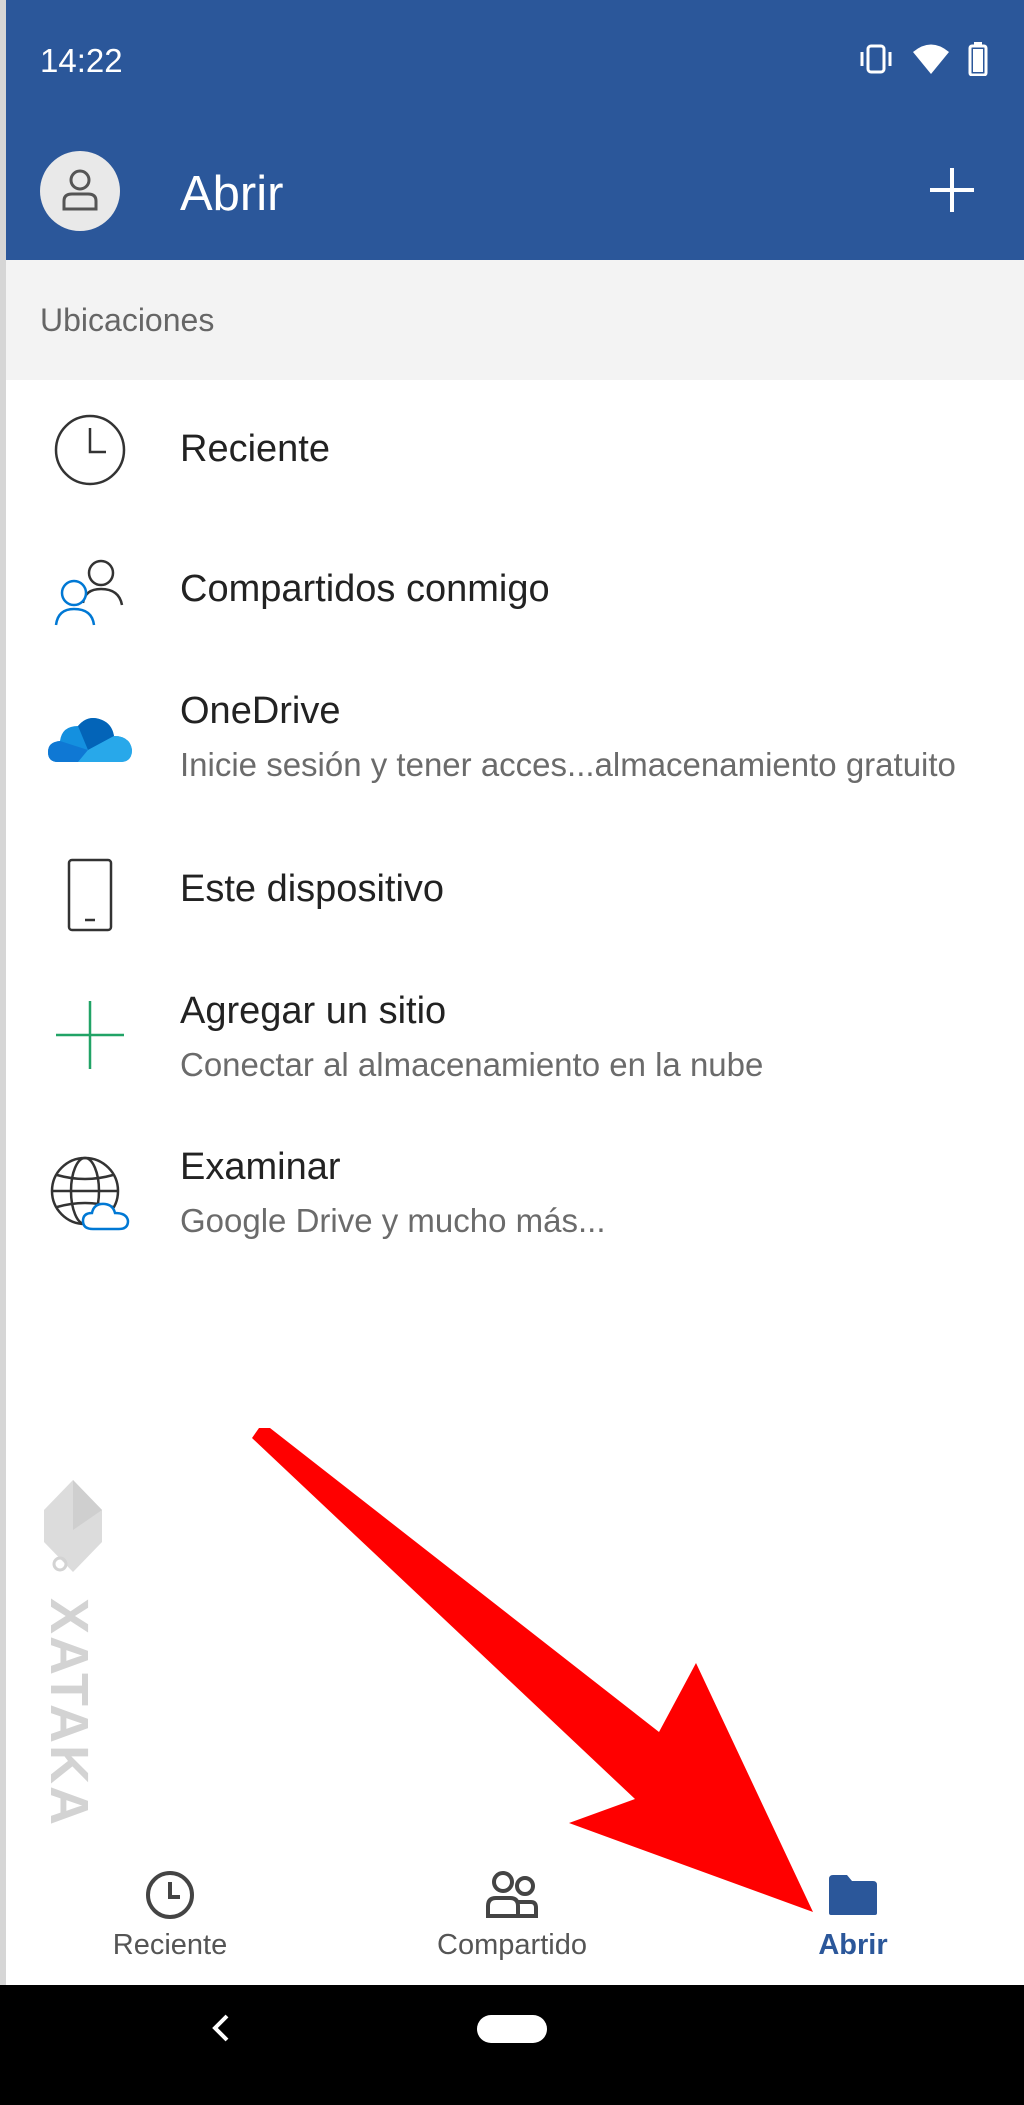 Image resolution: width=1024 pixels, height=2105 pixels. What do you see at coordinates (853, 1895) in the screenshot?
I see `folder-icon` at bounding box center [853, 1895].